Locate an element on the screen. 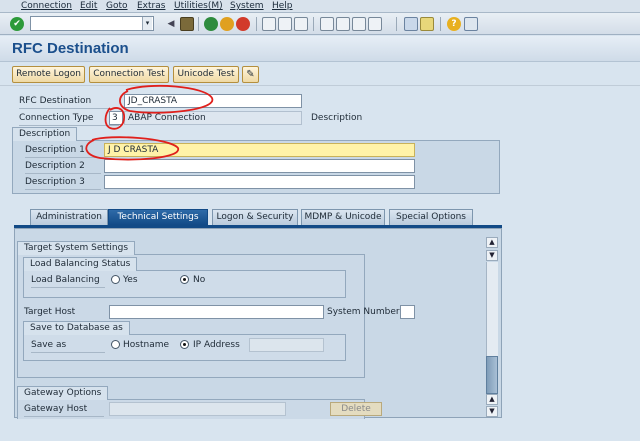 Image resolution: width=640 pixels, height=441 pixels. load-balancing-label: Load Balancing is located at coordinates (65, 280).